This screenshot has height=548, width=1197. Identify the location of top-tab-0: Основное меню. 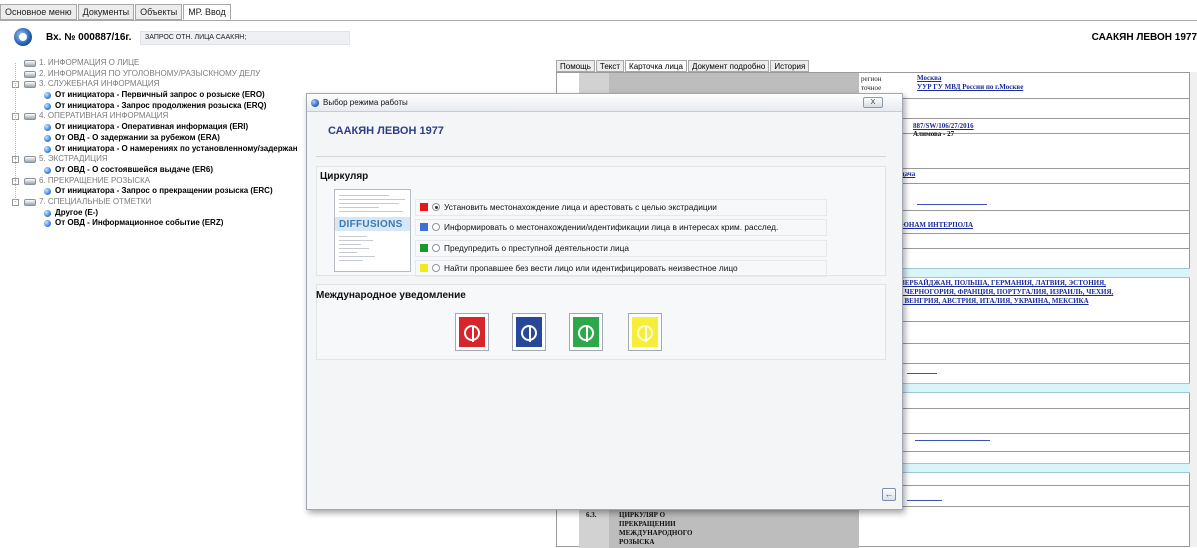
(38, 12).